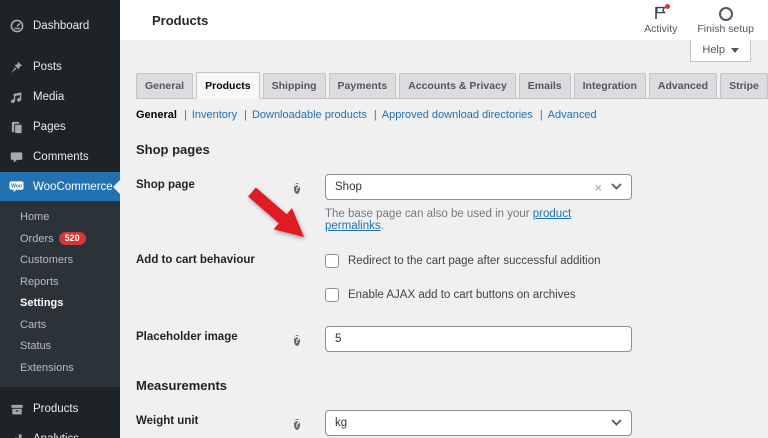  What do you see at coordinates (382, 226) in the screenshot?
I see `description-text: .` at bounding box center [382, 226].